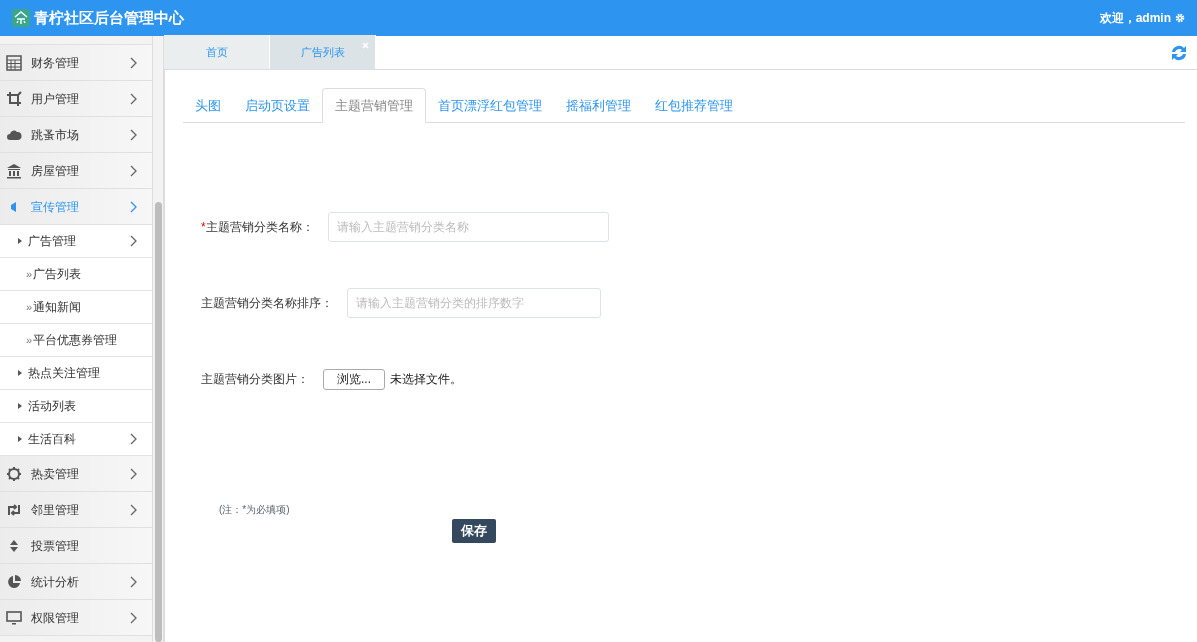  I want to click on sidebar-item: 跳蚤市场, so click(76, 135).